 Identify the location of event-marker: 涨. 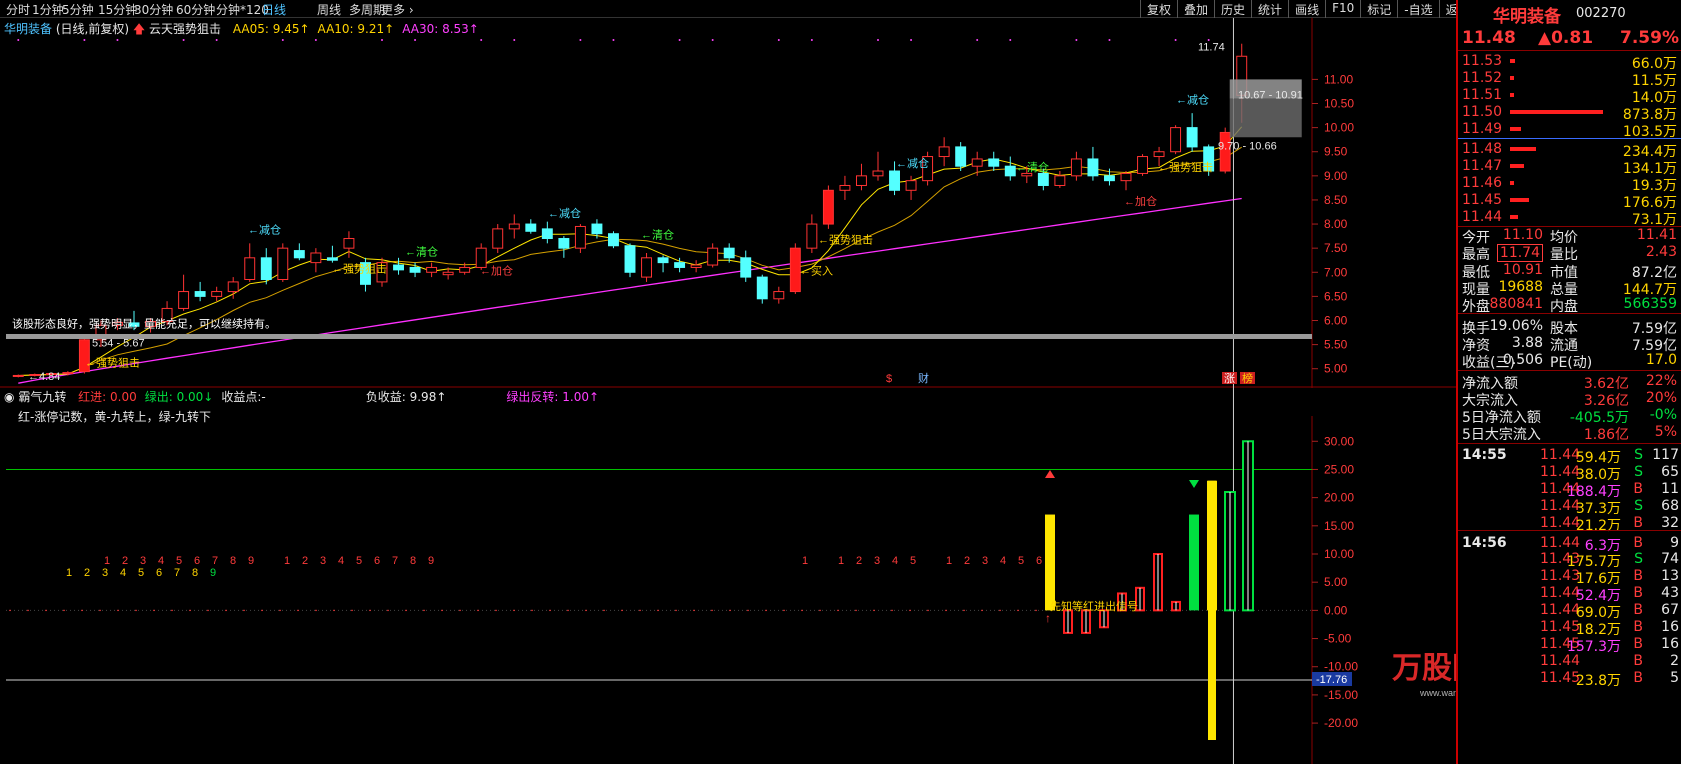
(1229, 378).